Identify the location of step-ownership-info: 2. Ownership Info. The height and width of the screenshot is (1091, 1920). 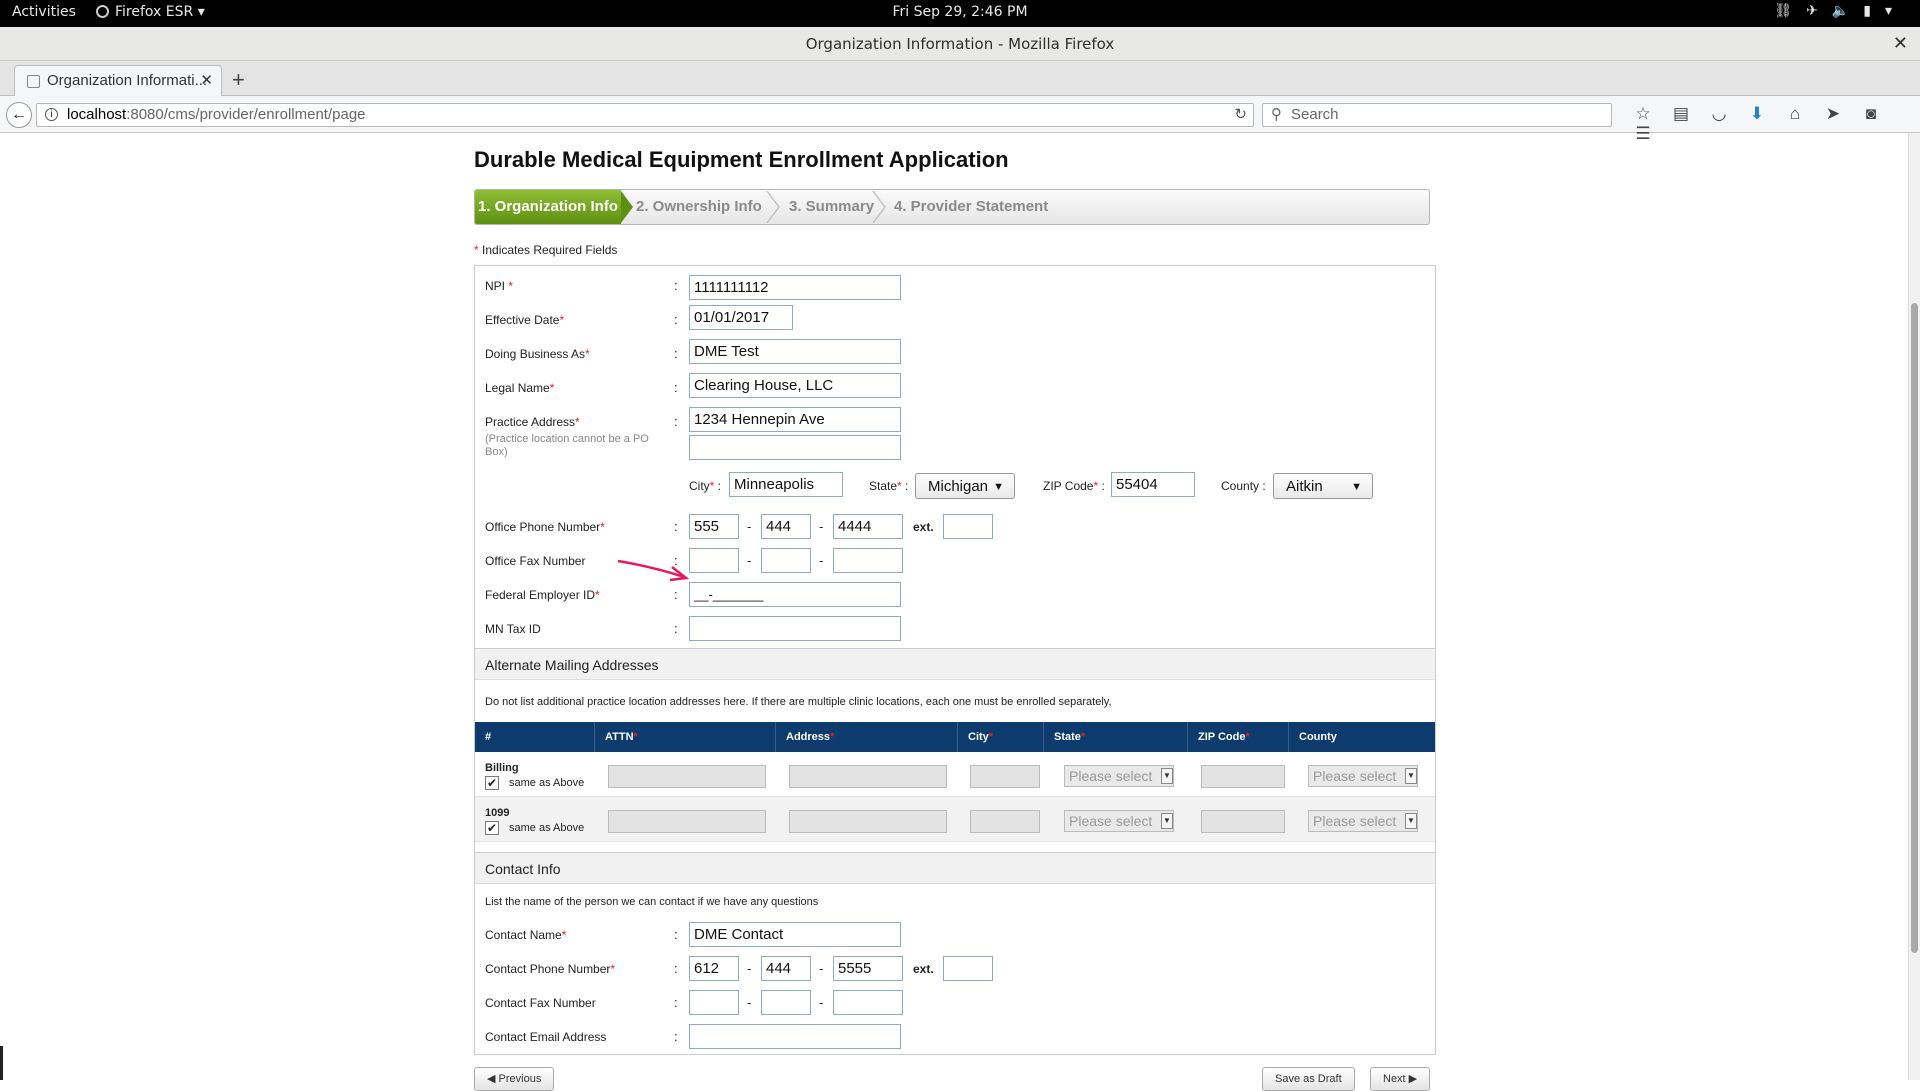
(699, 207).